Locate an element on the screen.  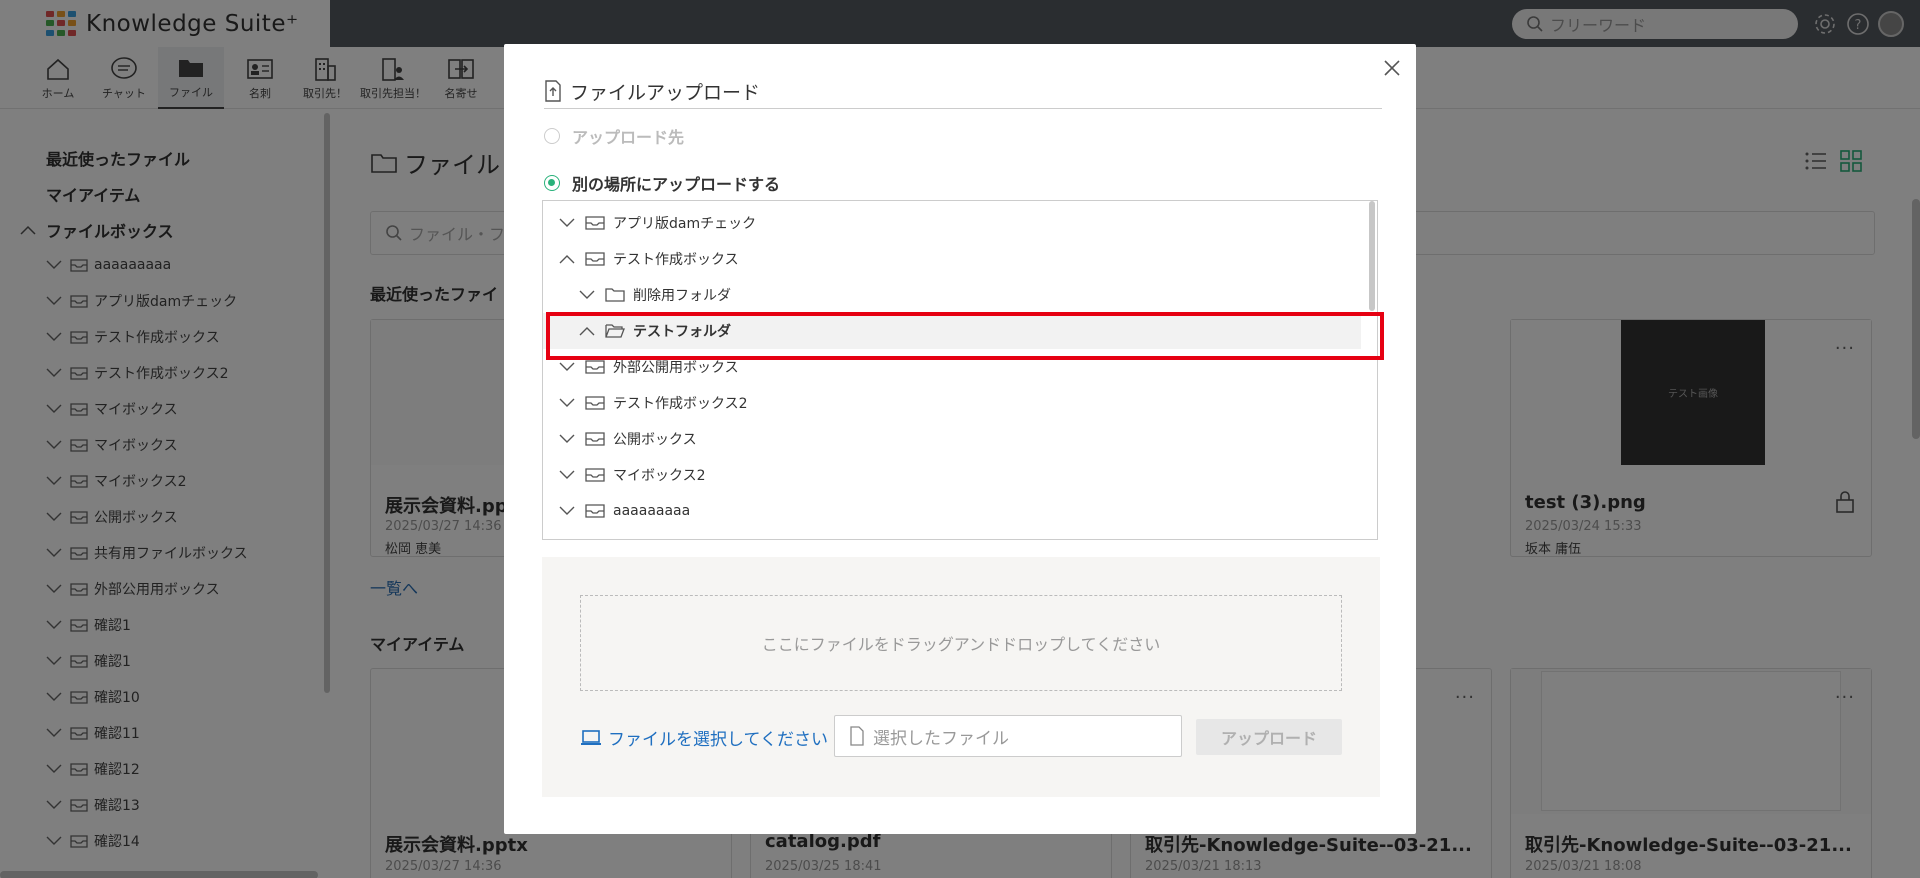
close-button is located at coordinates (1392, 68).